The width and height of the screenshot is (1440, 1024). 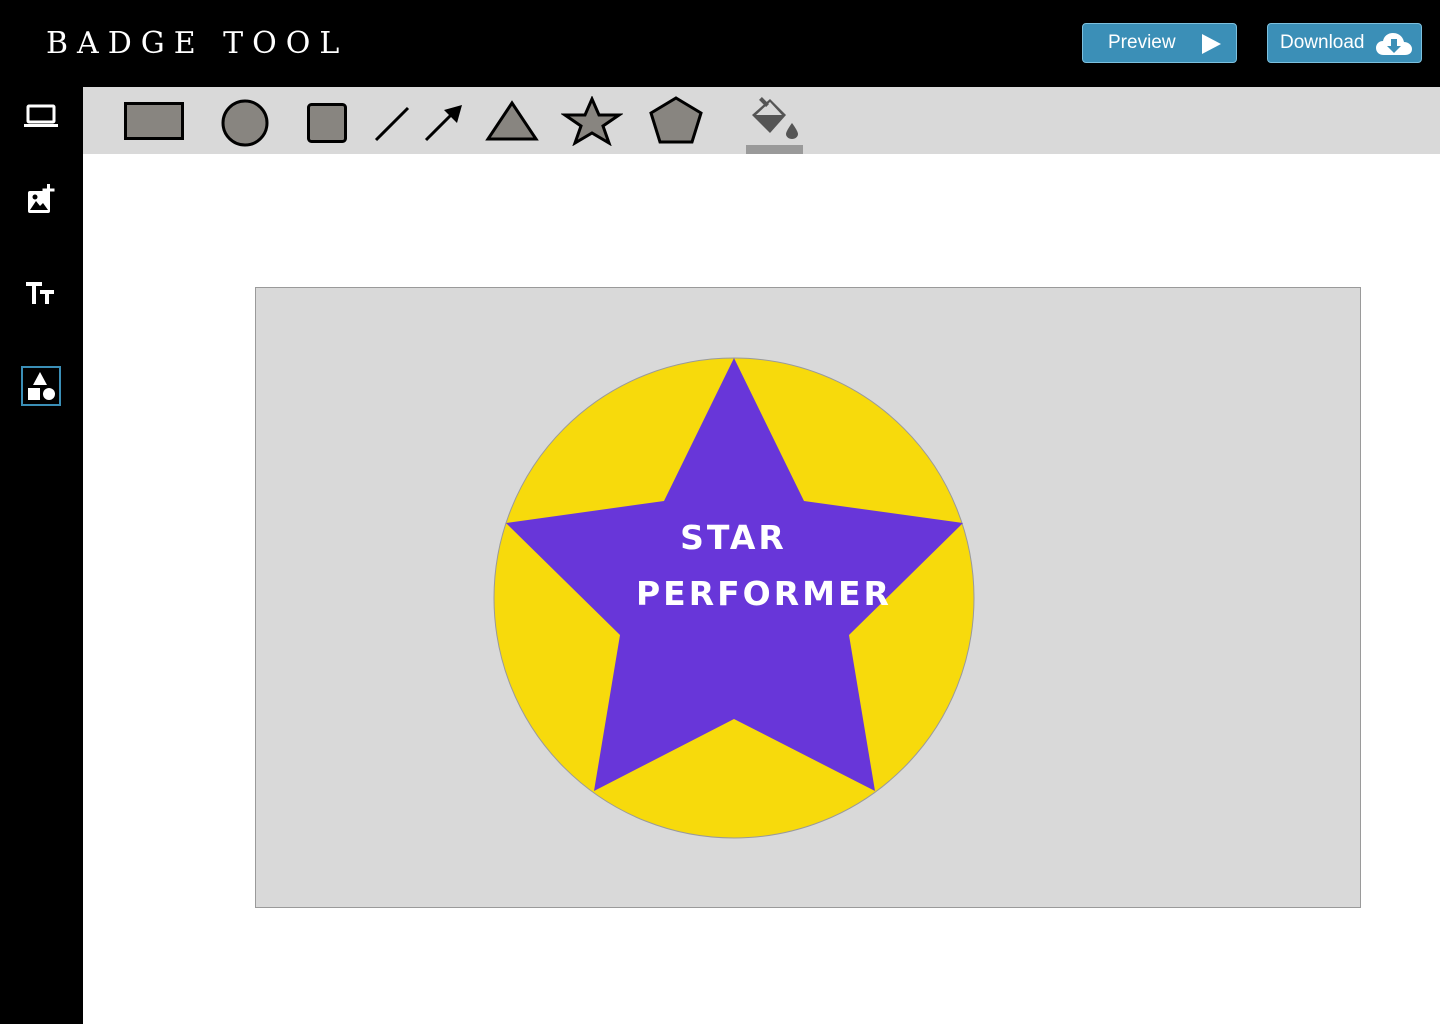 What do you see at coordinates (774, 118) in the screenshot?
I see `fill-color-icon` at bounding box center [774, 118].